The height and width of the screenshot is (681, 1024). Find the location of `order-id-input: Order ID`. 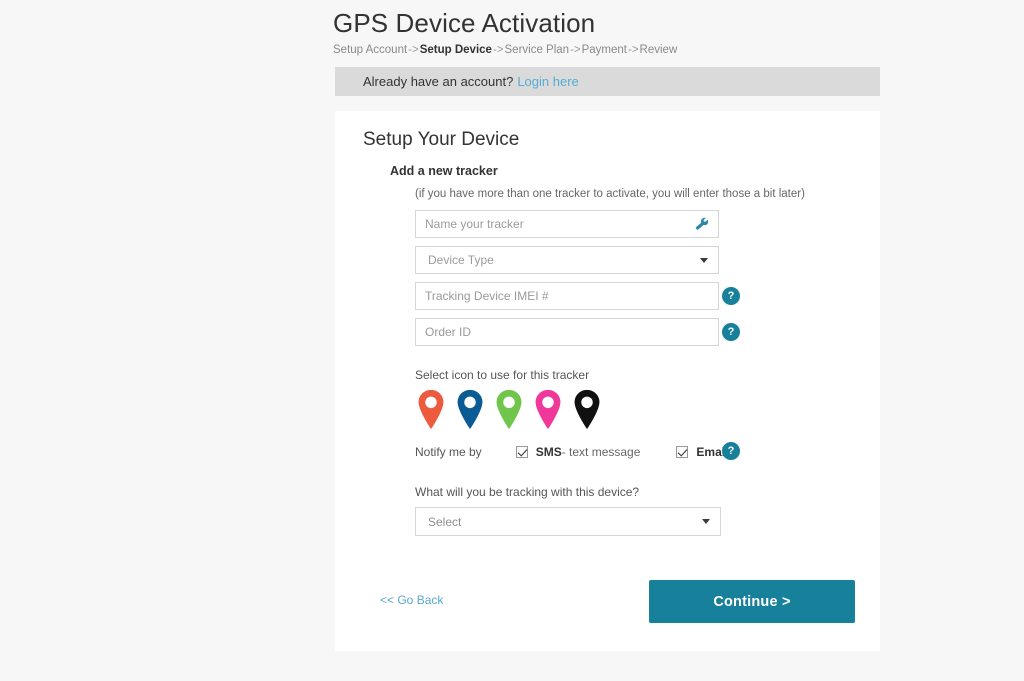

order-id-input: Order ID is located at coordinates (567, 332).